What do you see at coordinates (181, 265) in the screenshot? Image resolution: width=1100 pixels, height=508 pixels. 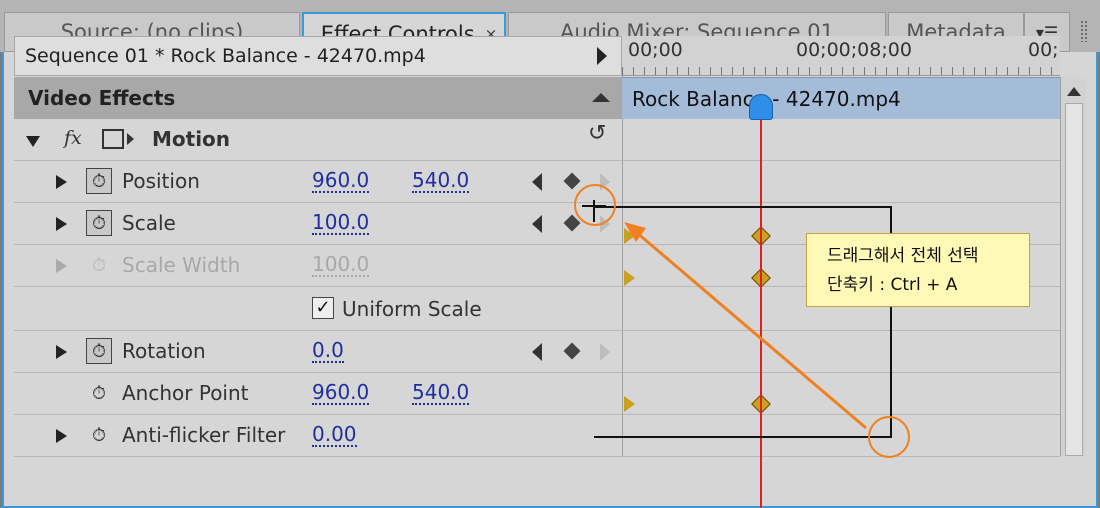 I see `property-label: Scale Width` at bounding box center [181, 265].